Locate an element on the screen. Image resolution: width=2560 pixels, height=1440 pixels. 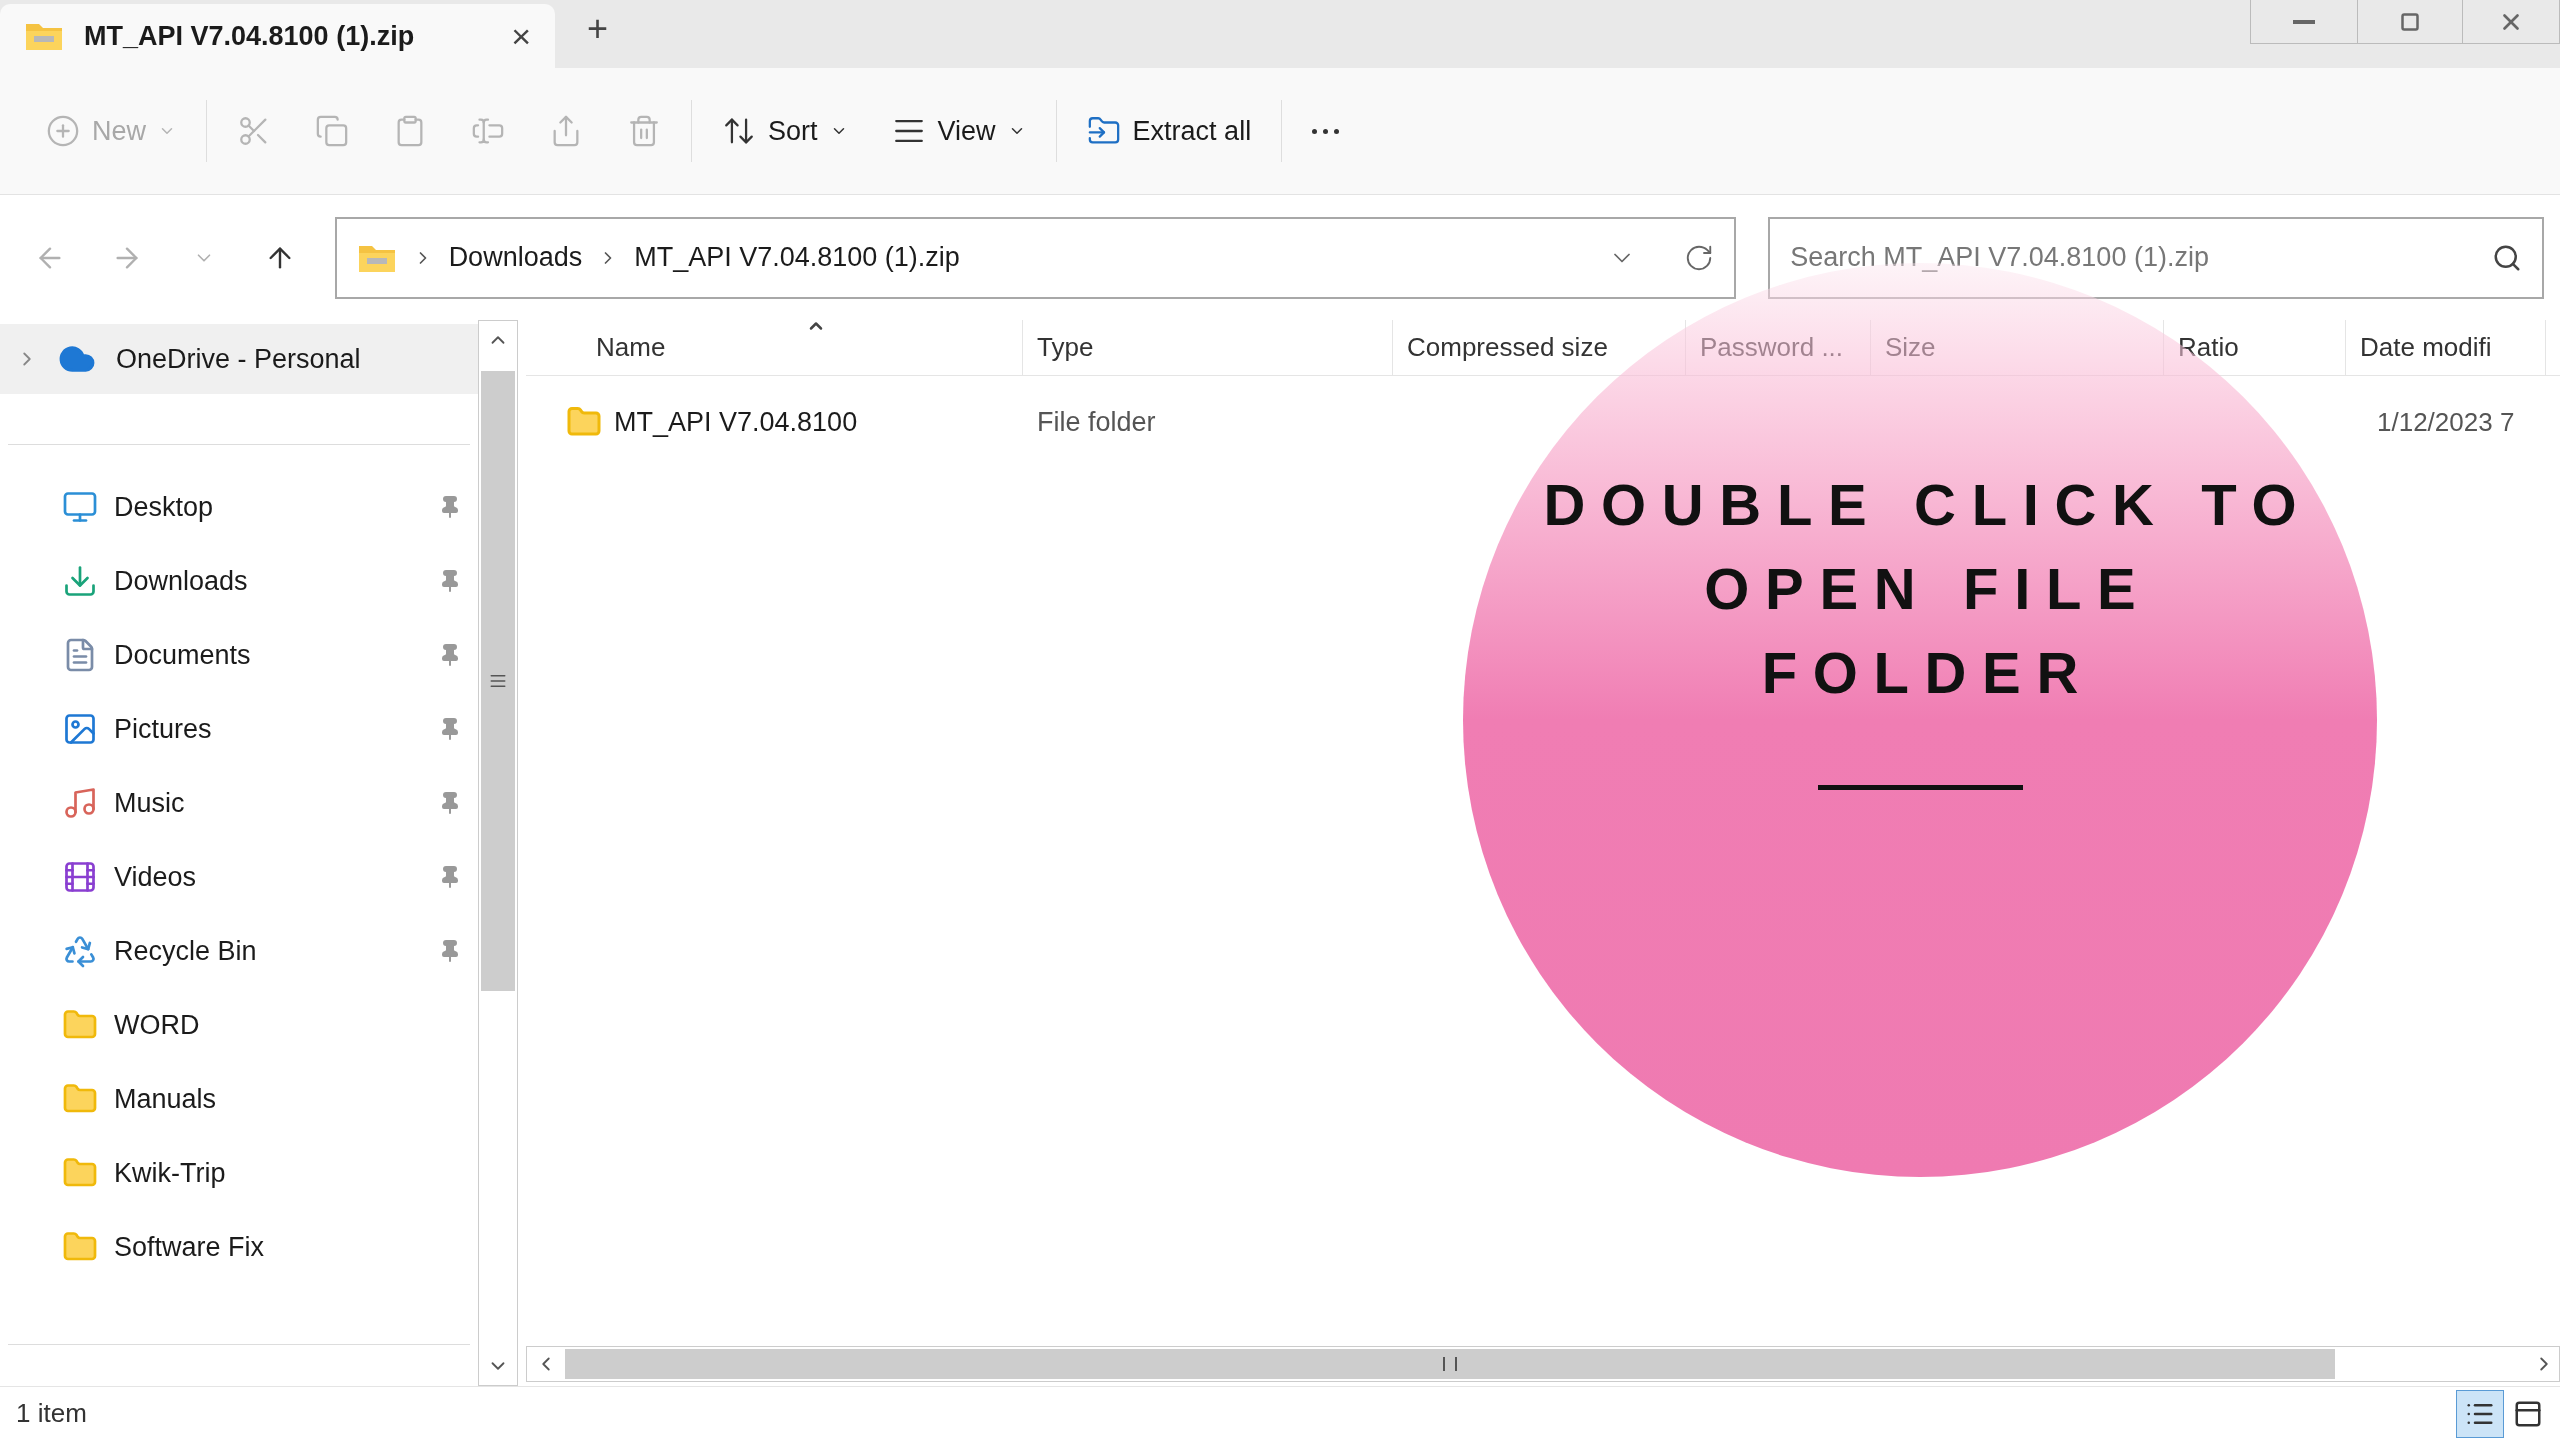
callout-text: DOUBLE CLICK TO is located at coordinates (1927, 505).